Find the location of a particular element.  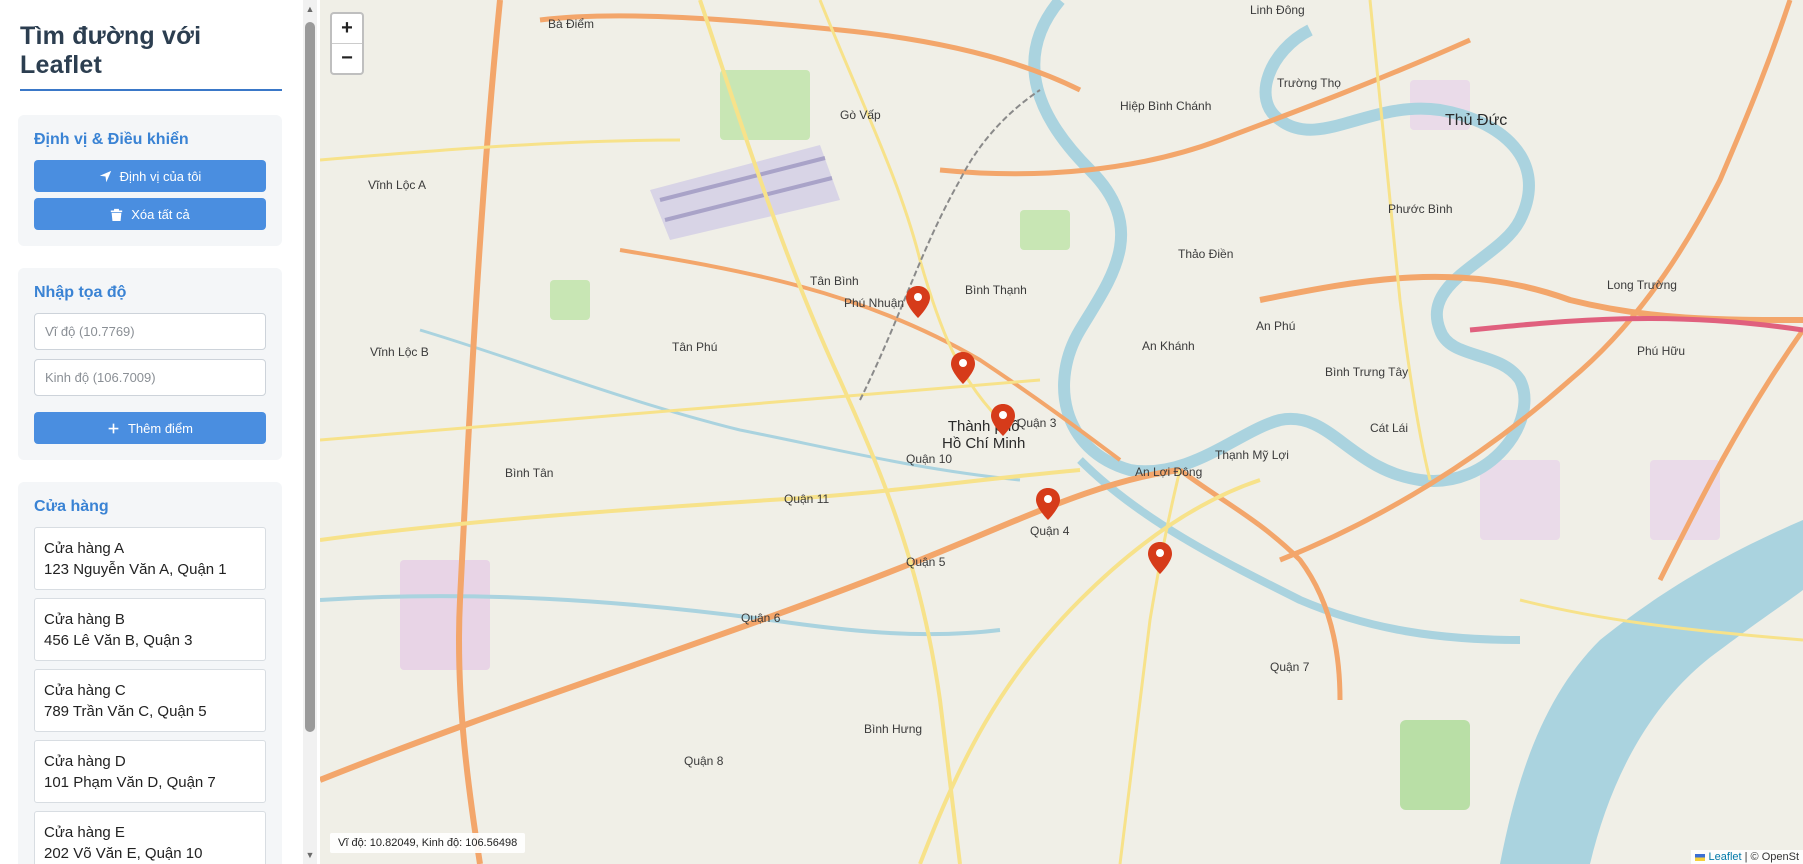

label-quan-10: Quận 10 is located at coordinates (929, 459).